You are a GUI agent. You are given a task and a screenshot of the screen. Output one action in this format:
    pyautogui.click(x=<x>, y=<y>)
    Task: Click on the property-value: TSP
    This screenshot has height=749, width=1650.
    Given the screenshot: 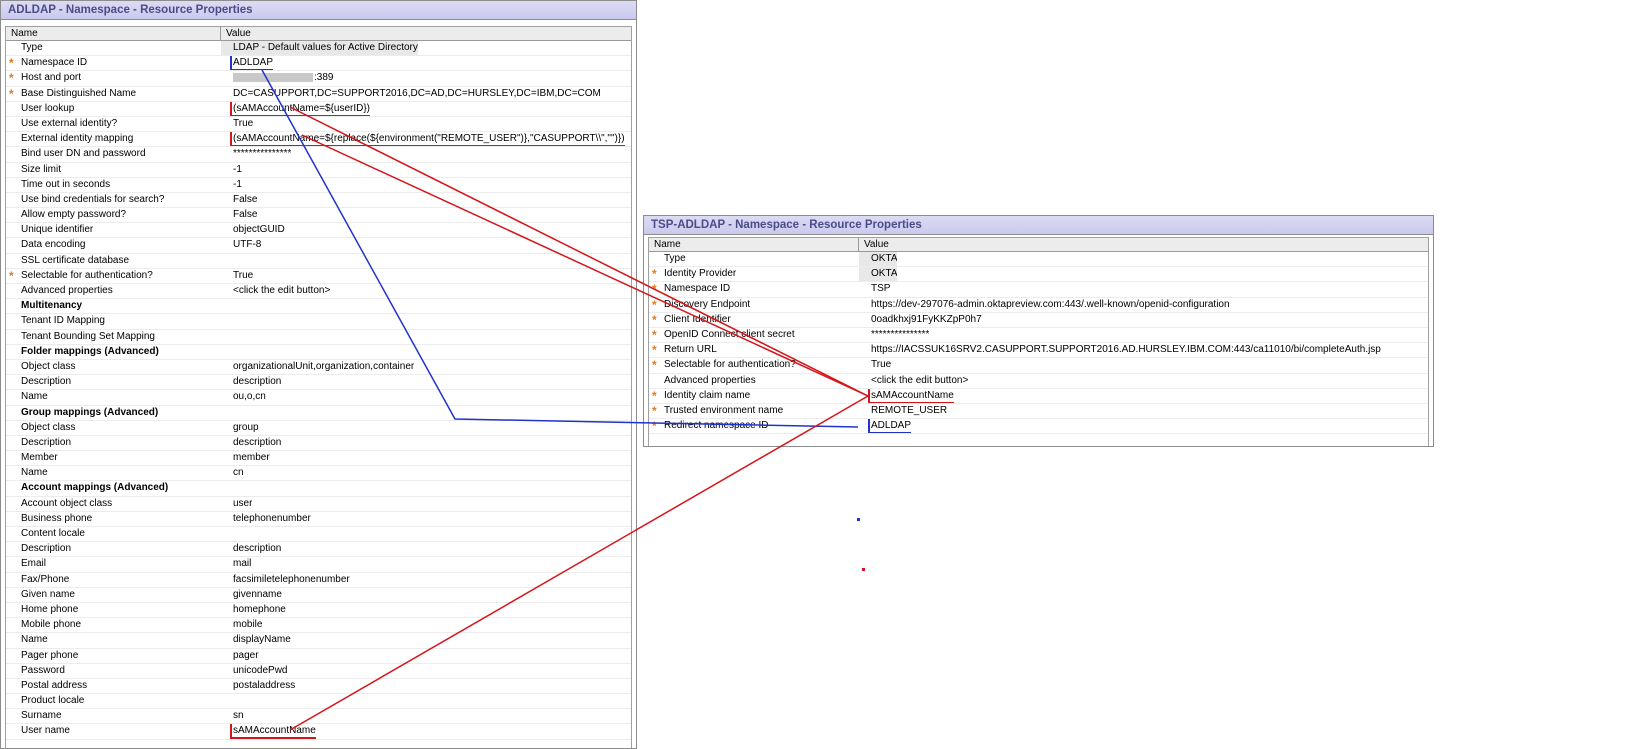 What is the action you would take?
    pyautogui.click(x=874, y=289)
    